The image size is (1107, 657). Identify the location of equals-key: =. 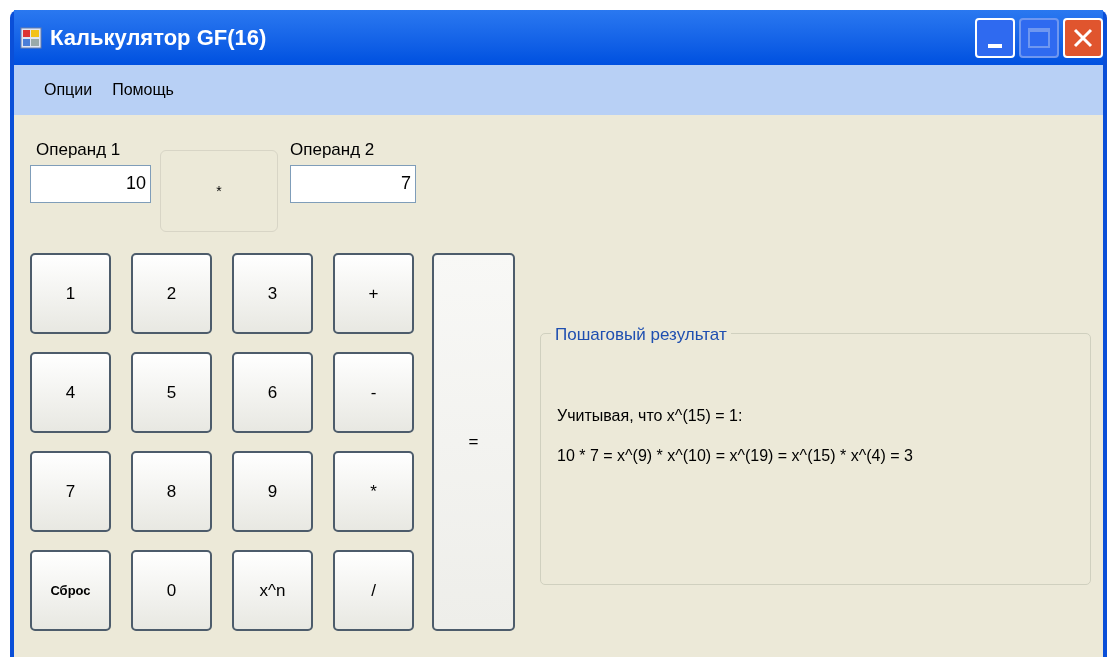
(473, 442).